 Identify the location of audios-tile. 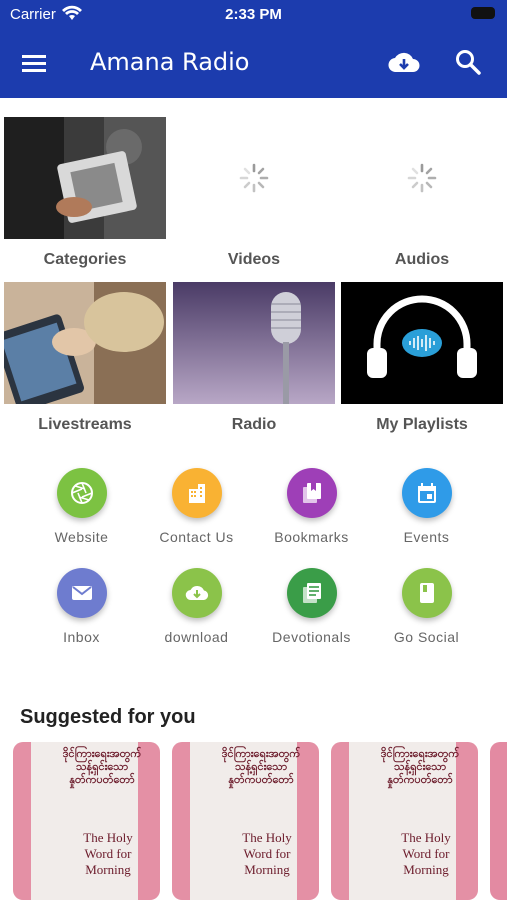
(422, 178).